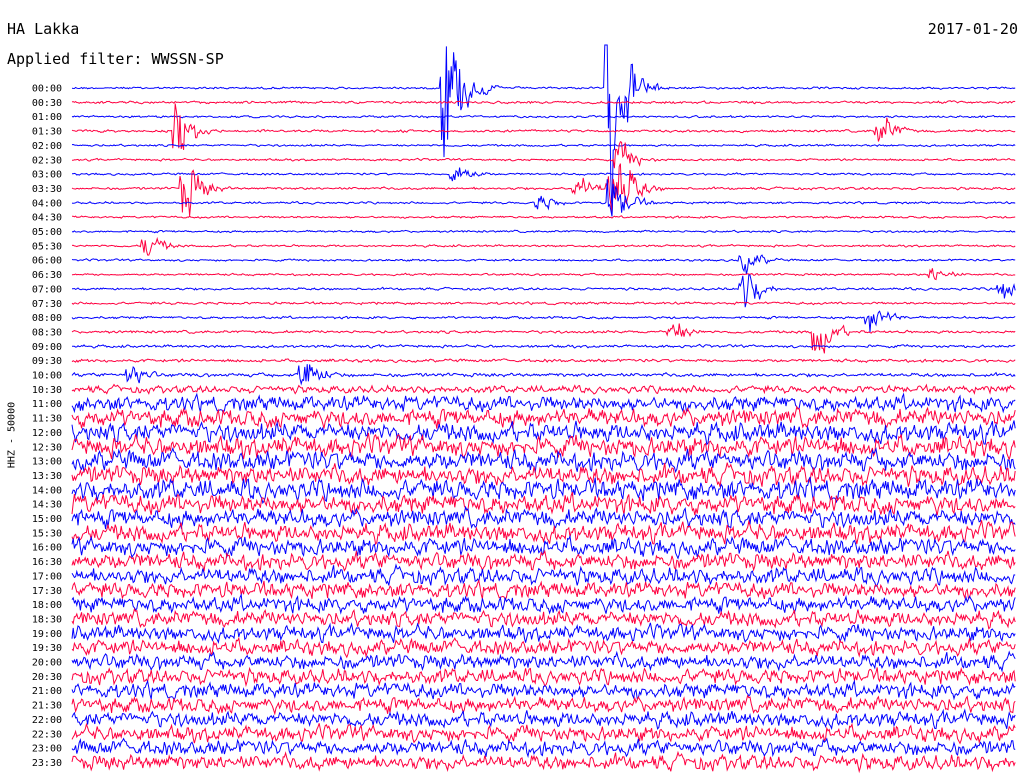  Describe the element at coordinates (47, 275) in the screenshot. I see `row-tick-label: 06:30` at that location.